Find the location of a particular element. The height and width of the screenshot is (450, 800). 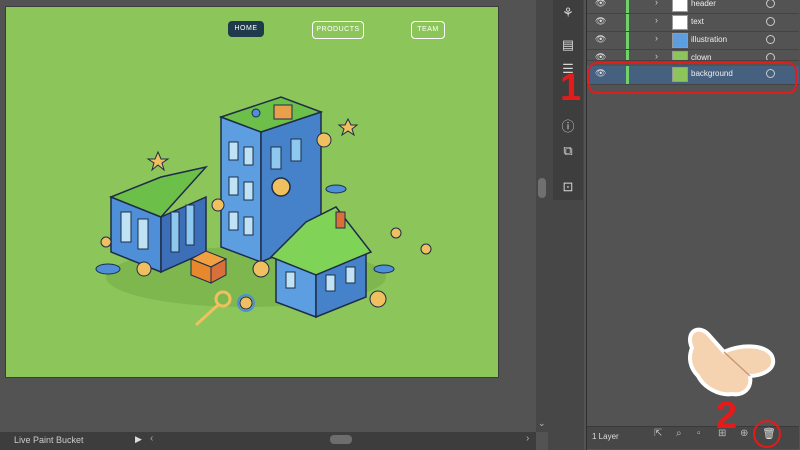

export-icon: ⇱ is located at coordinates (658, 433).